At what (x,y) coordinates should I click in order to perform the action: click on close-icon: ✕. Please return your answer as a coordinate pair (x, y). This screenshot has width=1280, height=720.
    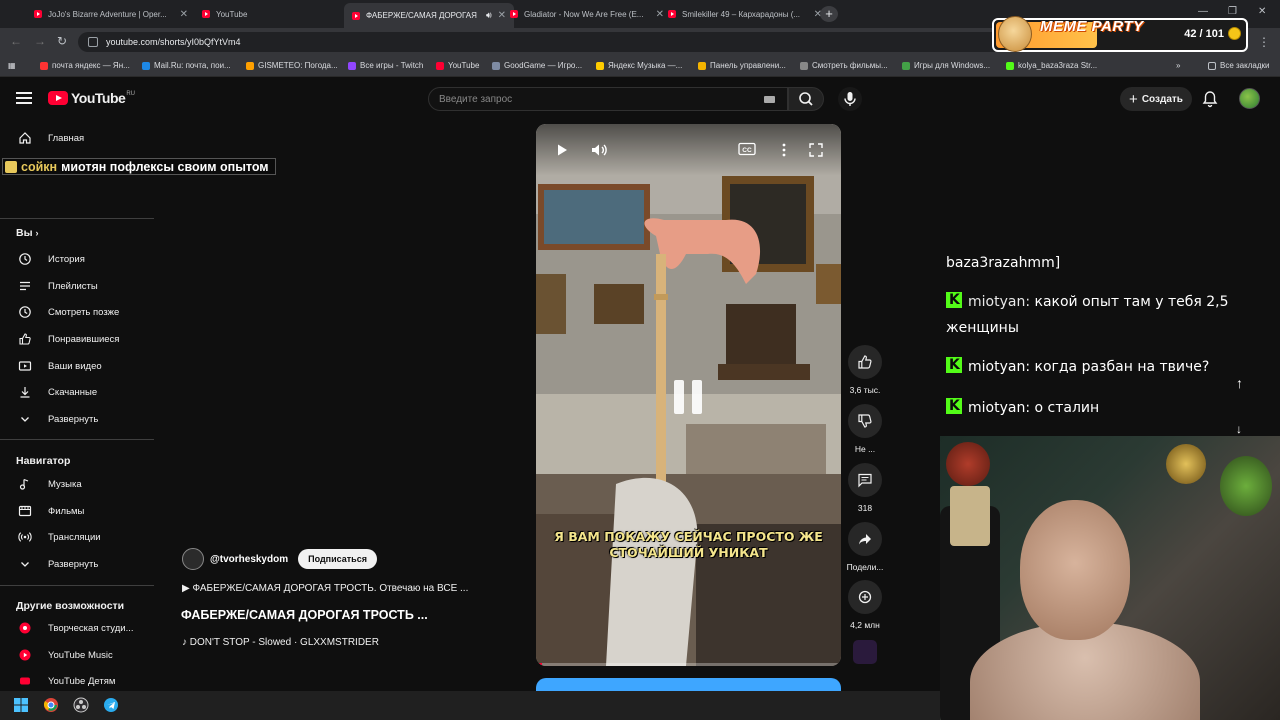
    Looking at the image, I should click on (184, 14).